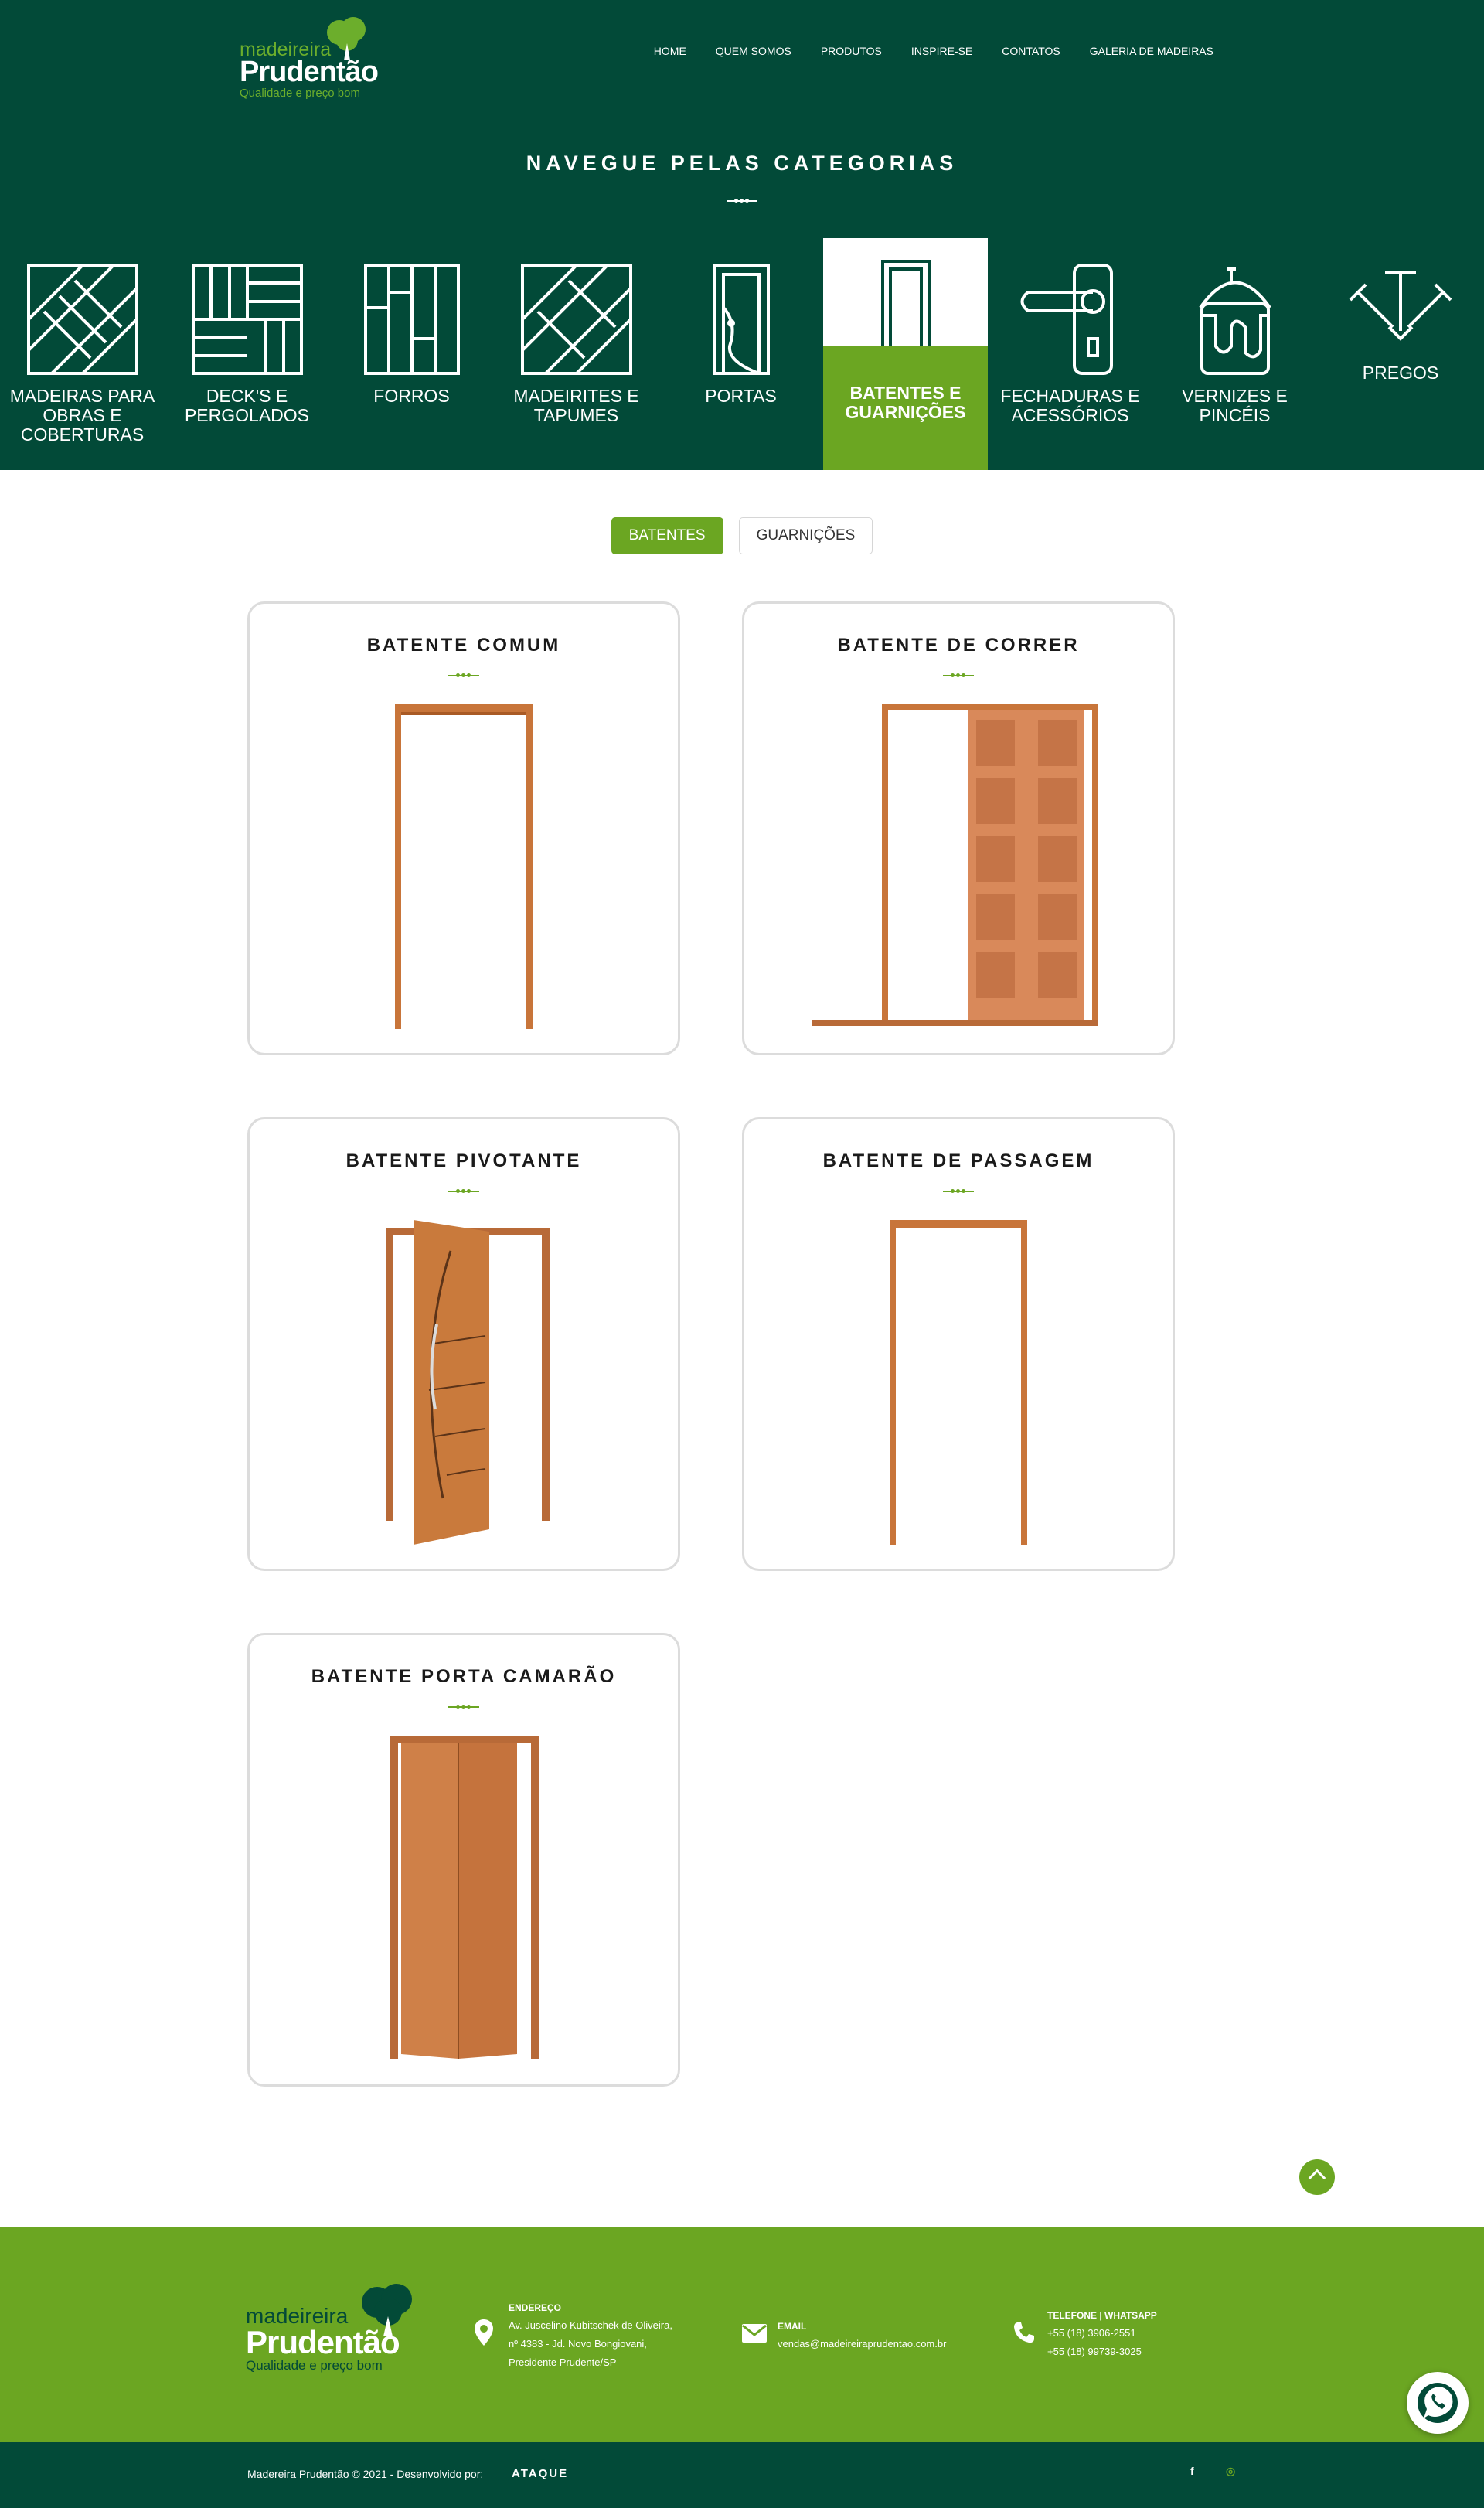  What do you see at coordinates (670, 51) in the screenshot?
I see `nav-home: HOME` at bounding box center [670, 51].